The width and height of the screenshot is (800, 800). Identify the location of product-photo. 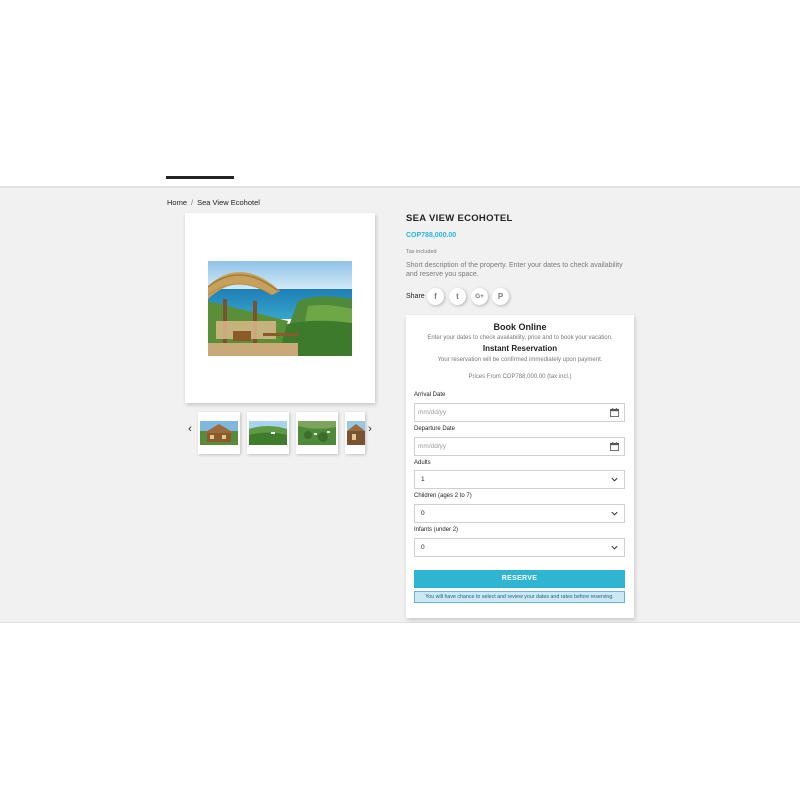
(280, 308).